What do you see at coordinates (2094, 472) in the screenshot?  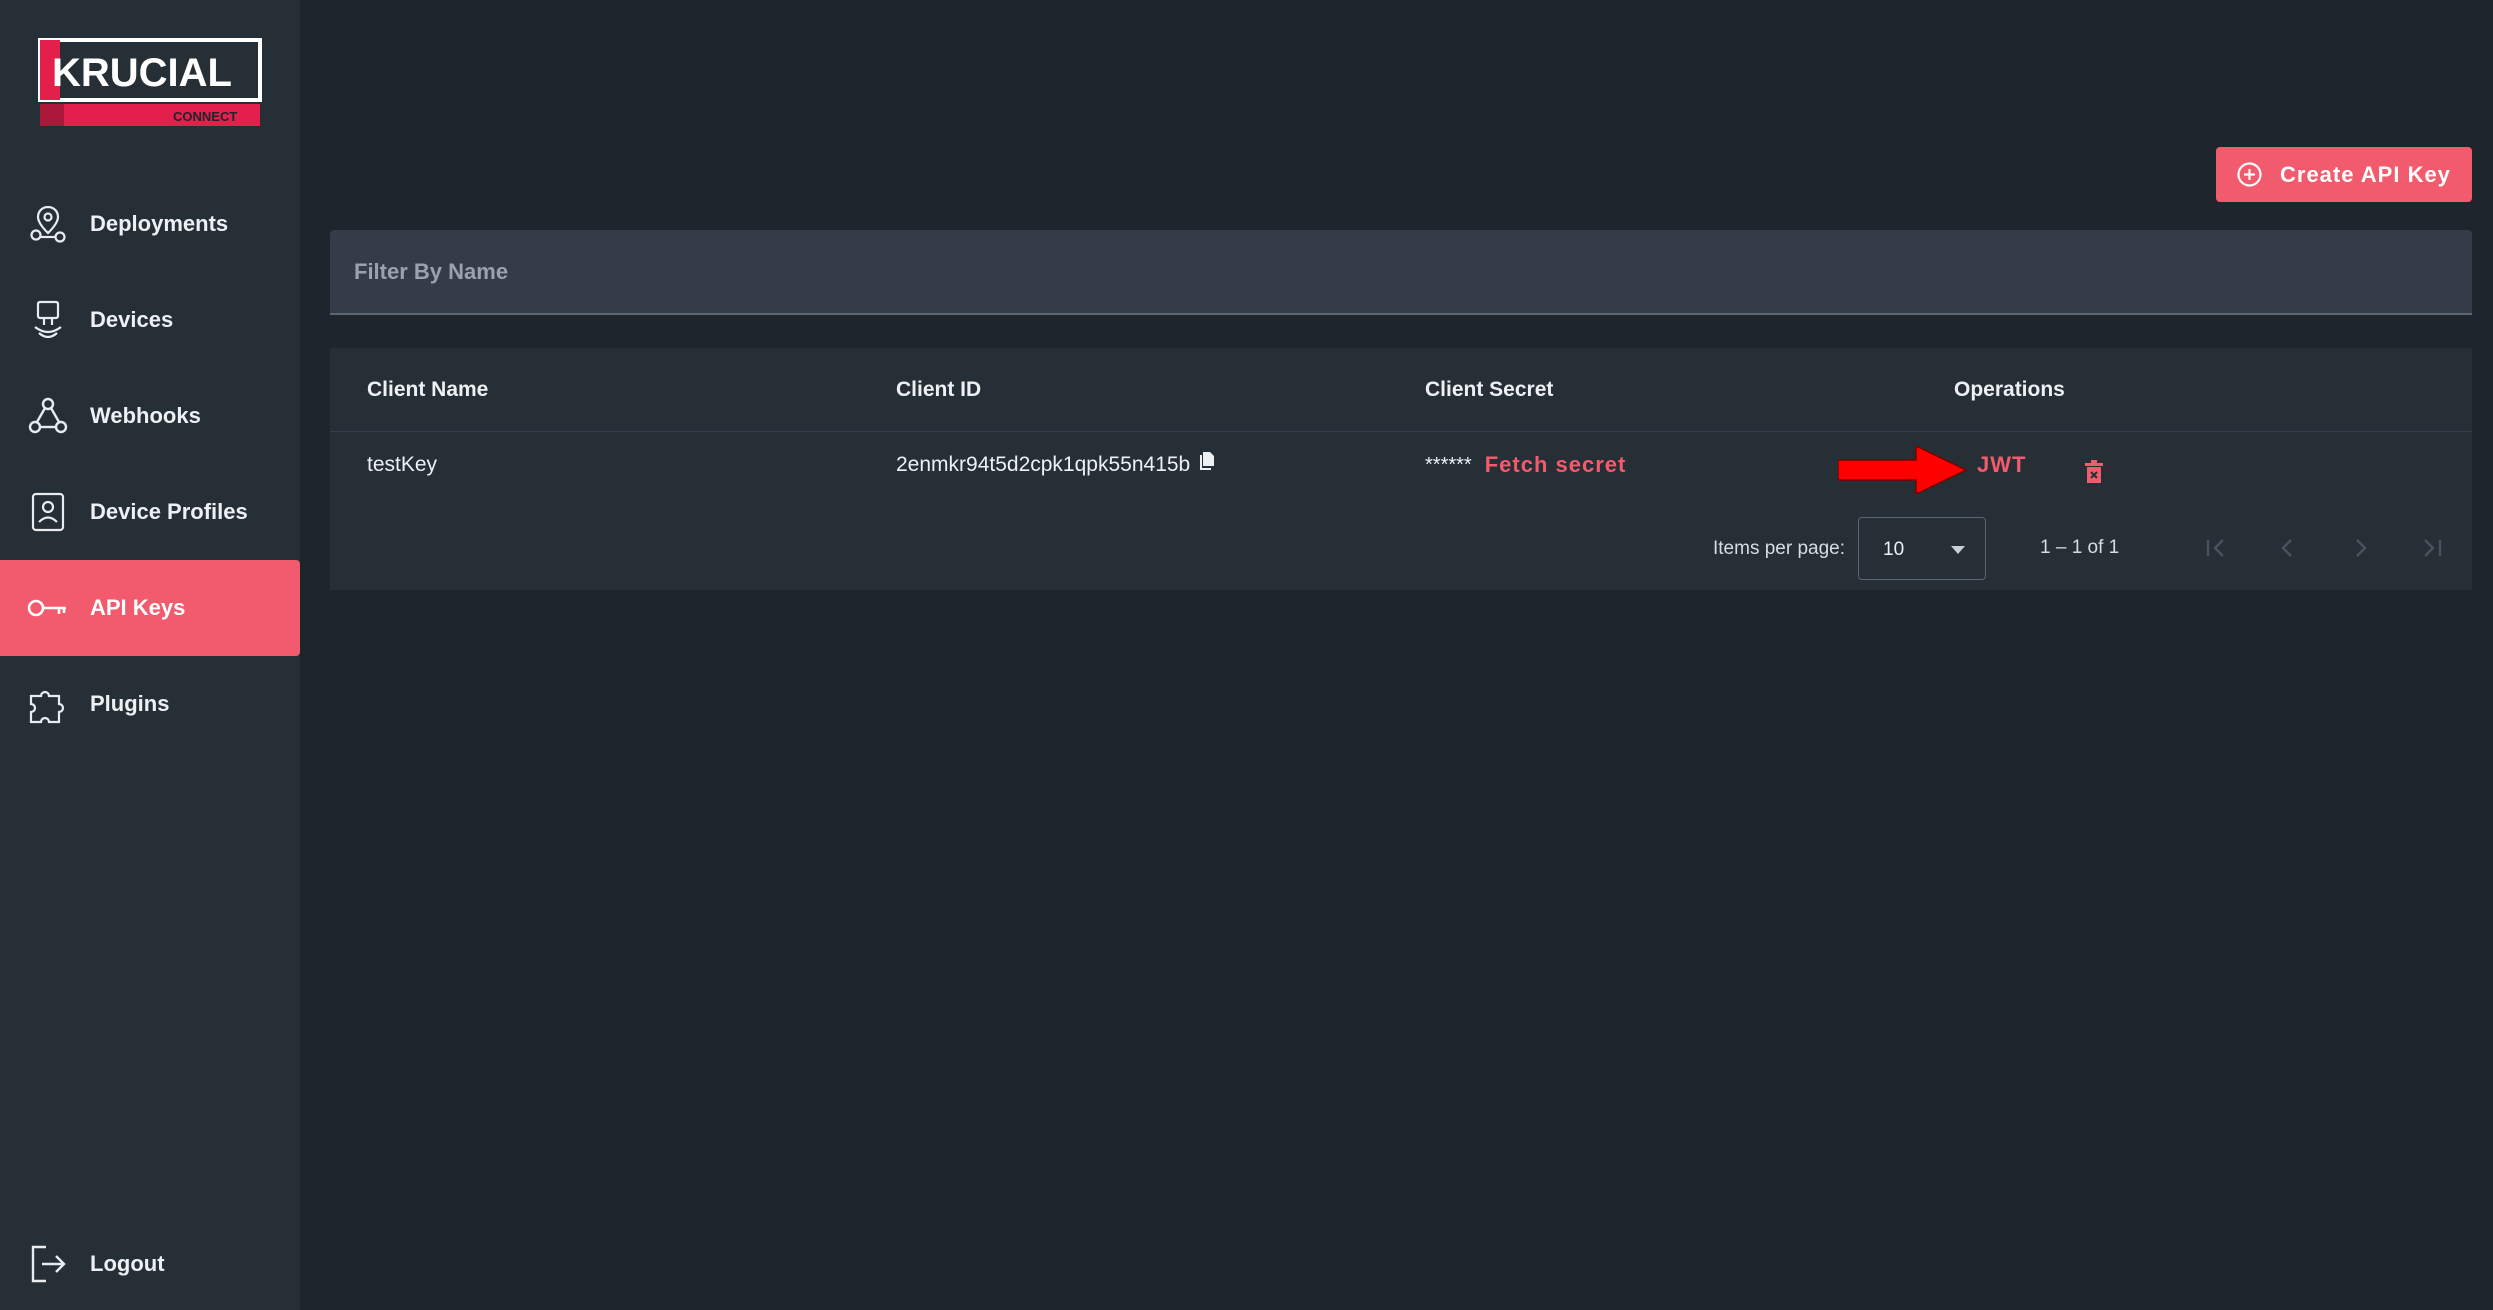 I see `delete-icon` at bounding box center [2094, 472].